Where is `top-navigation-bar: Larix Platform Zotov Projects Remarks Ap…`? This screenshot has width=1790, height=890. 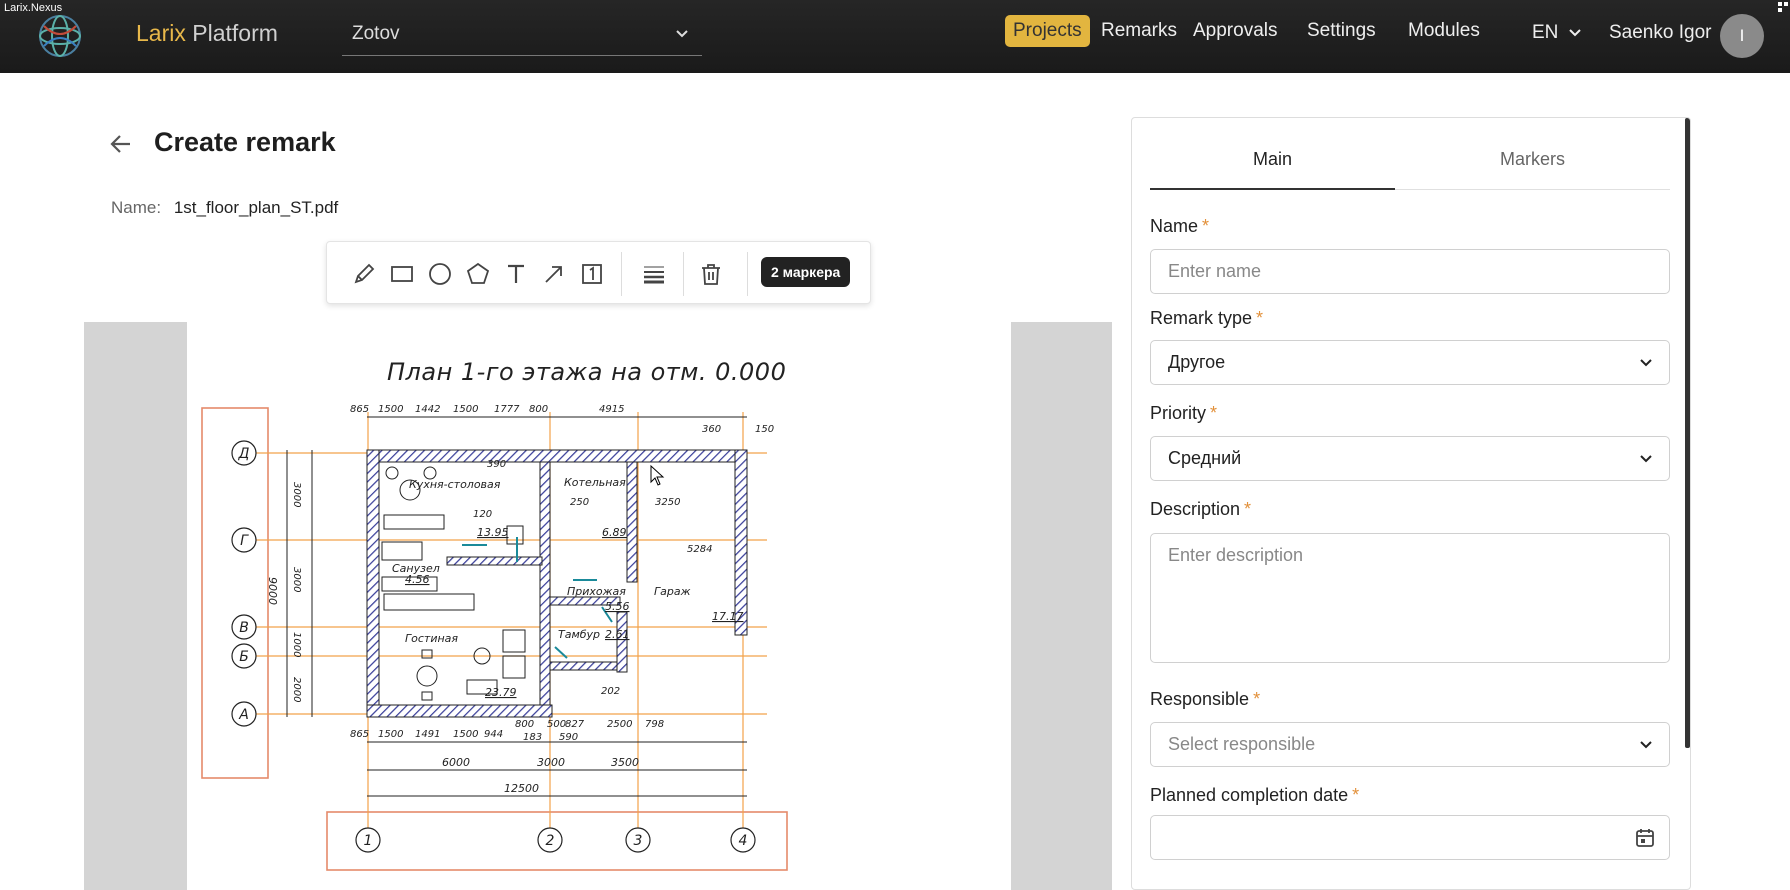 top-navigation-bar: Larix Platform Zotov Projects Remarks Ap… is located at coordinates (895, 36).